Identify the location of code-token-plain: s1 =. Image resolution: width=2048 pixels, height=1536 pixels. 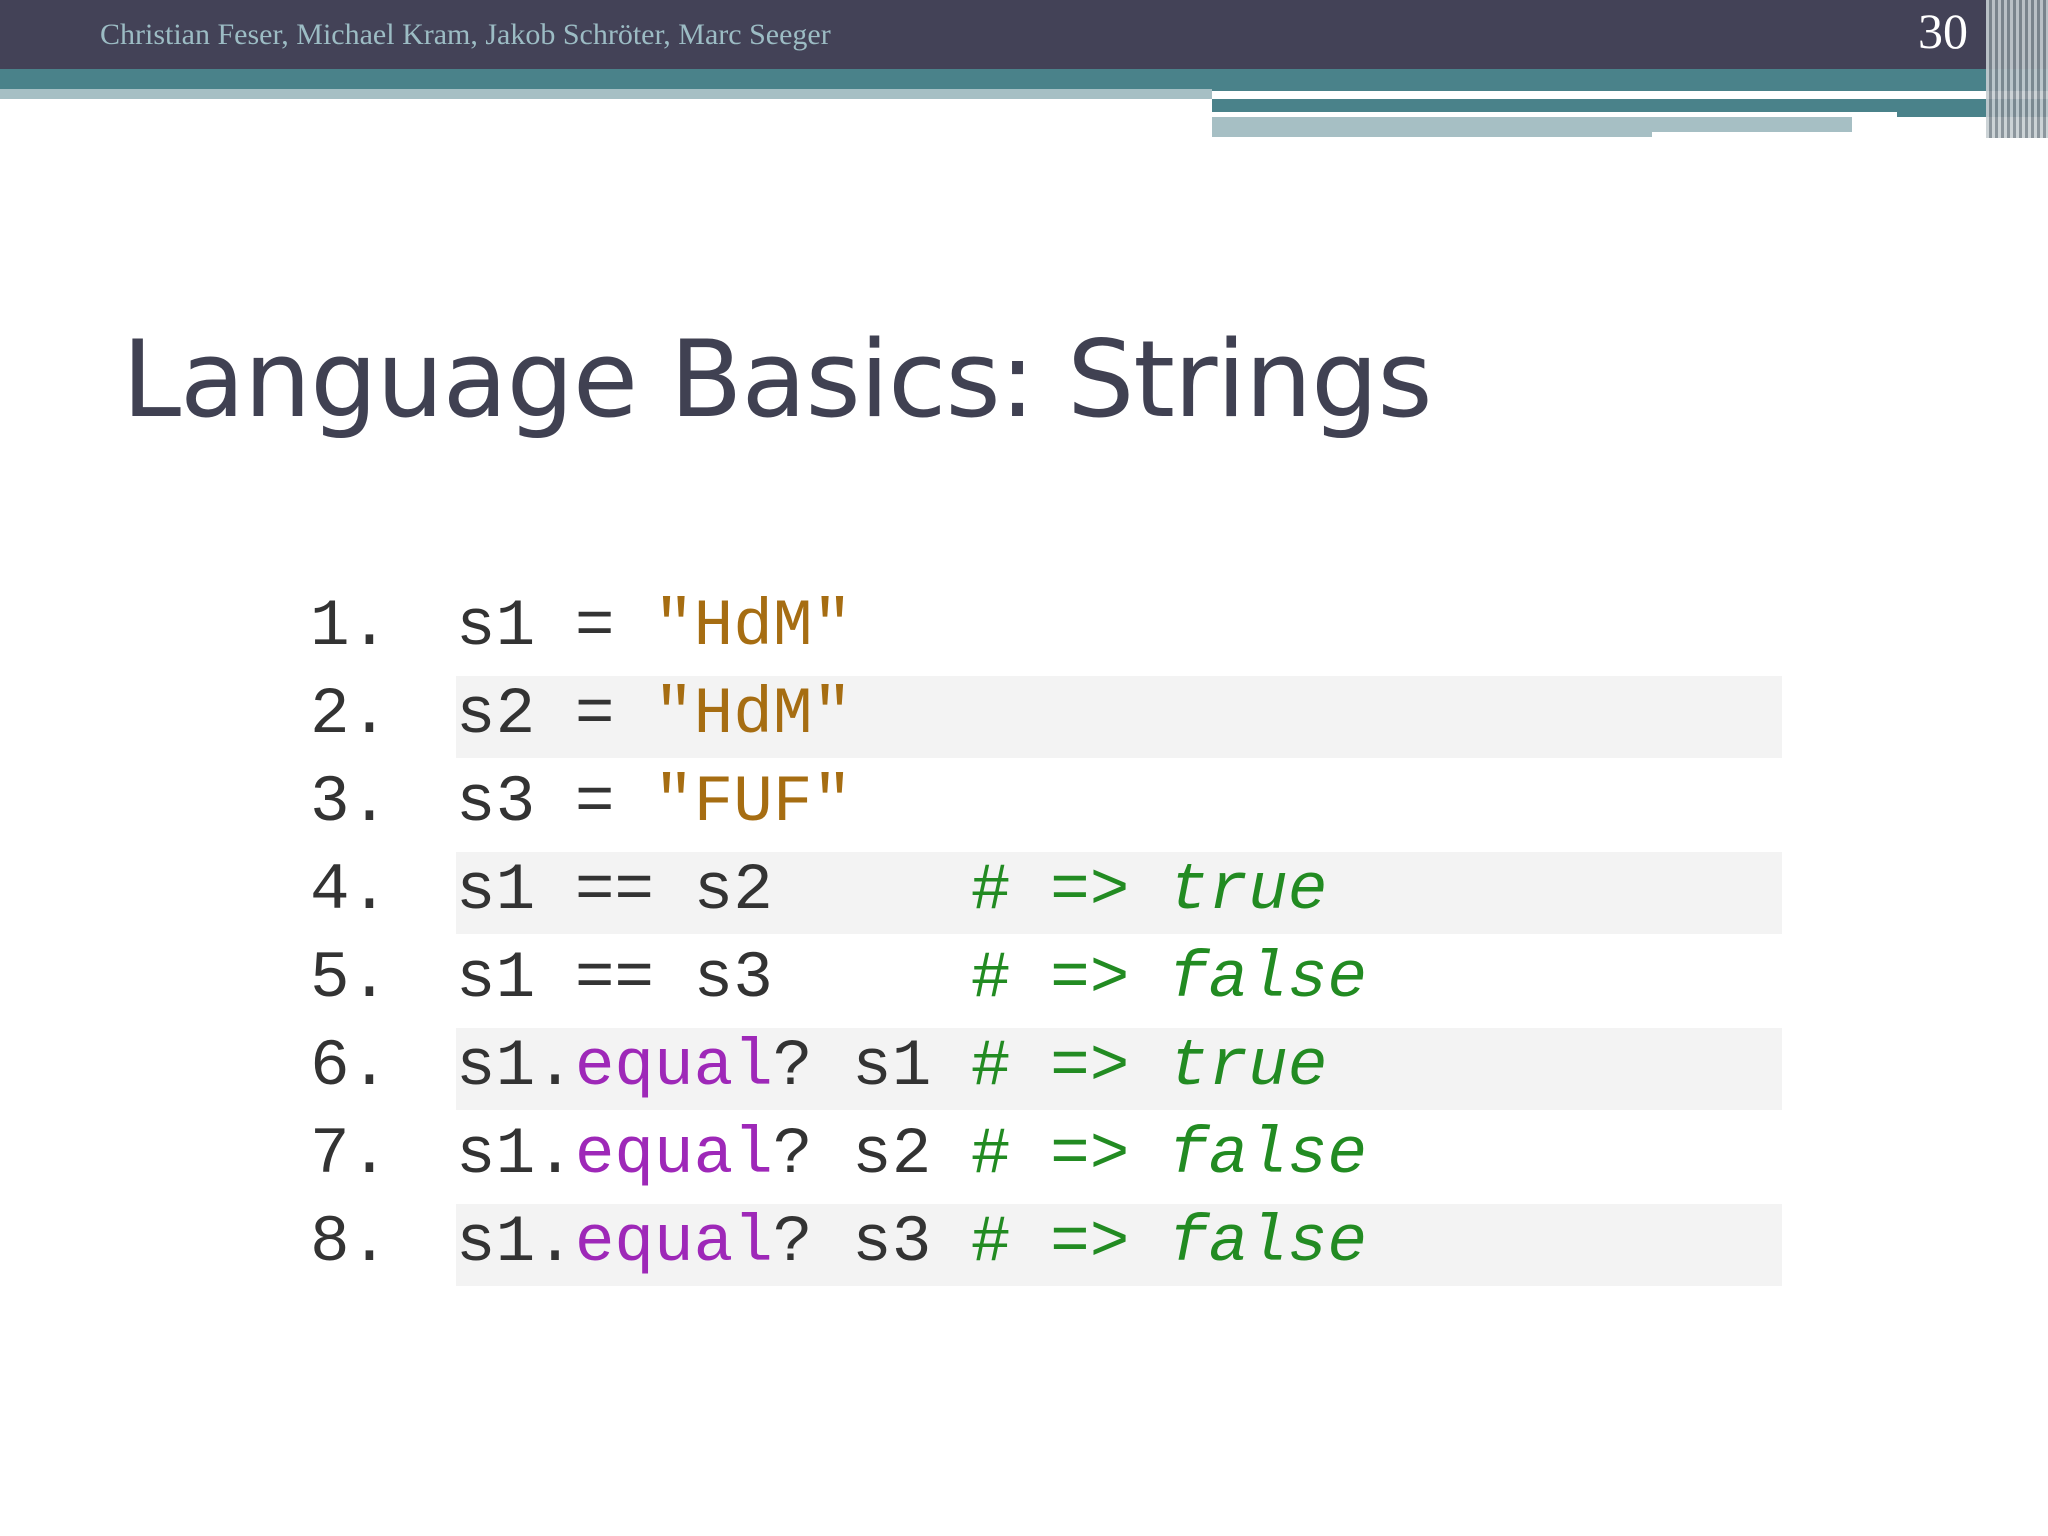
(555, 626).